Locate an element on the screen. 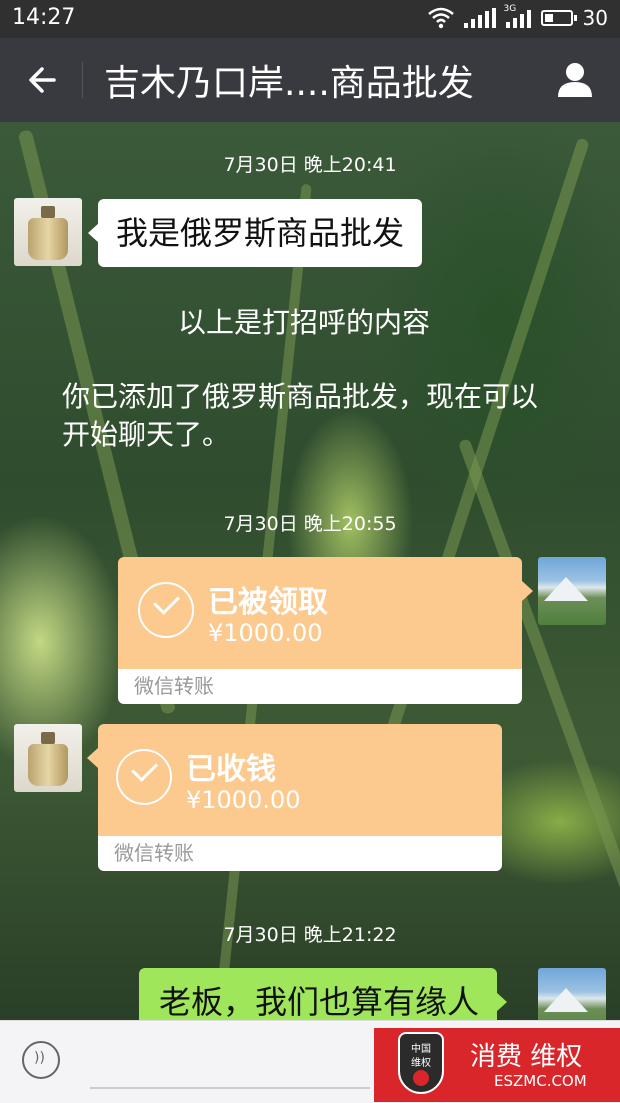 Image resolution: width=620 pixels, height=1103 pixels. wifi-icon is located at coordinates (440, 18).